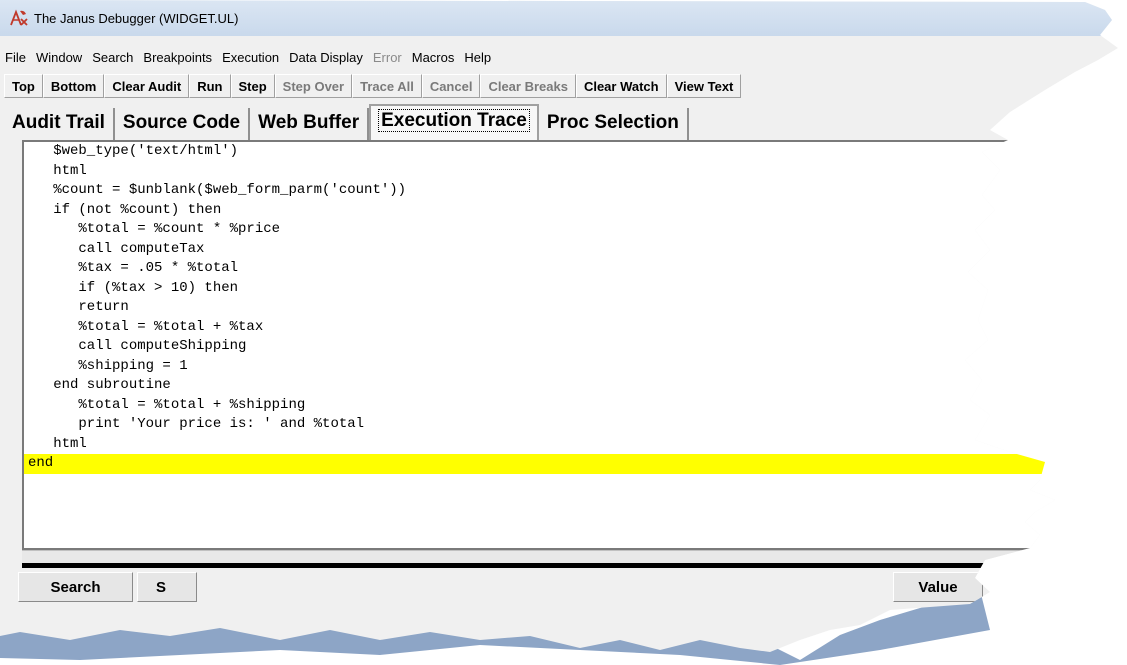 The height and width of the screenshot is (665, 1127). What do you see at coordinates (548, 425) in the screenshot?
I see `code-line: print 'Your price is: ' and %total` at bounding box center [548, 425].